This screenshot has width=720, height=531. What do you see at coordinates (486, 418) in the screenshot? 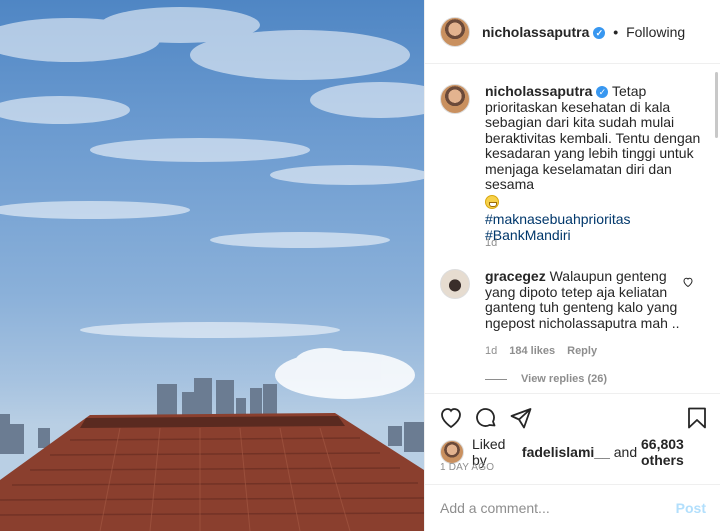
I see `comment-bubble-icon` at bounding box center [486, 418].